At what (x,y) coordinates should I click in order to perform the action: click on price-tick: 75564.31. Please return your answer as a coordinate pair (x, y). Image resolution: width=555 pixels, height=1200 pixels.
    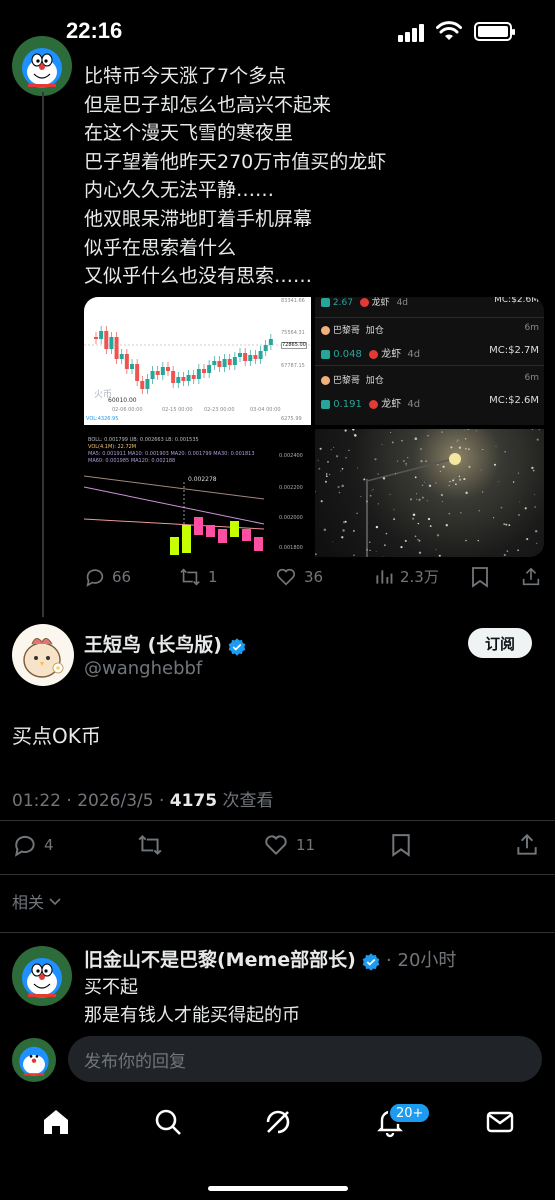
    Looking at the image, I should click on (293, 333).